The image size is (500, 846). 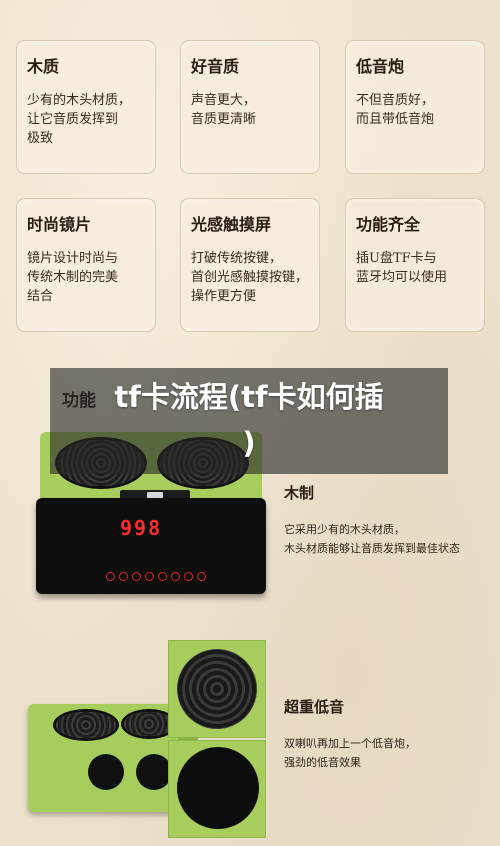 I want to click on title-overlay: tf卡流程(tf卡如何插 ), so click(x=249, y=421).